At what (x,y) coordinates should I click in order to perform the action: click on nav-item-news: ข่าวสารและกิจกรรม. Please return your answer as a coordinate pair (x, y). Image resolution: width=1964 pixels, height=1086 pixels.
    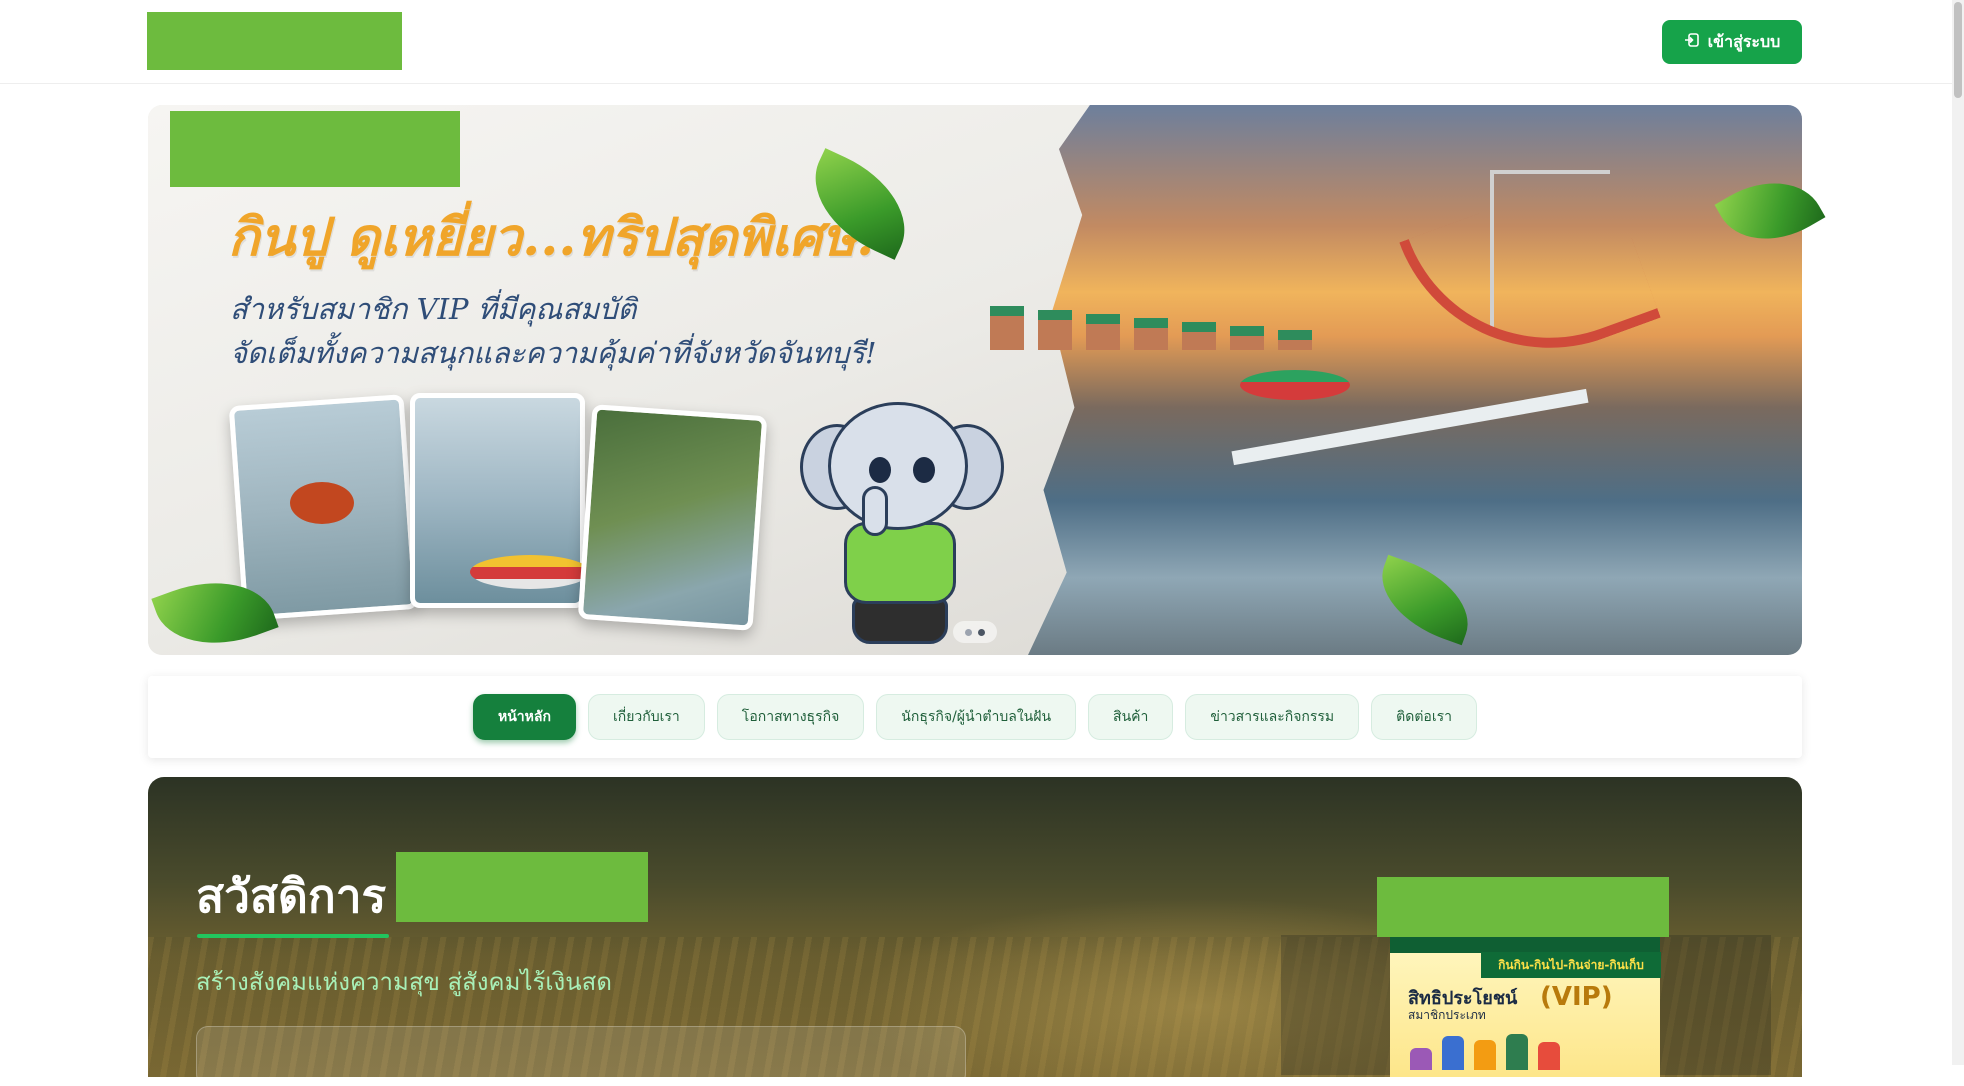
    Looking at the image, I should click on (1272, 717).